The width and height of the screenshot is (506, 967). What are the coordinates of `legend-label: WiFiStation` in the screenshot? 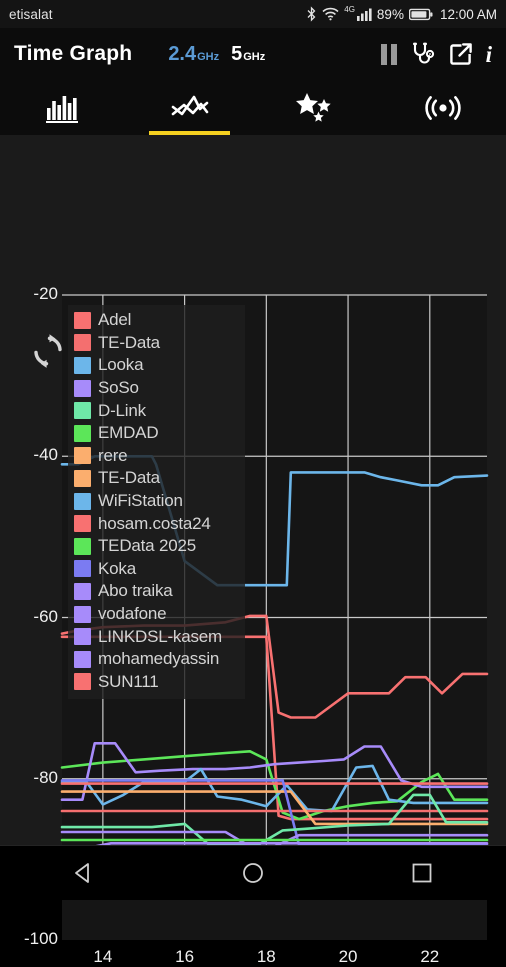 It's located at (140, 501).